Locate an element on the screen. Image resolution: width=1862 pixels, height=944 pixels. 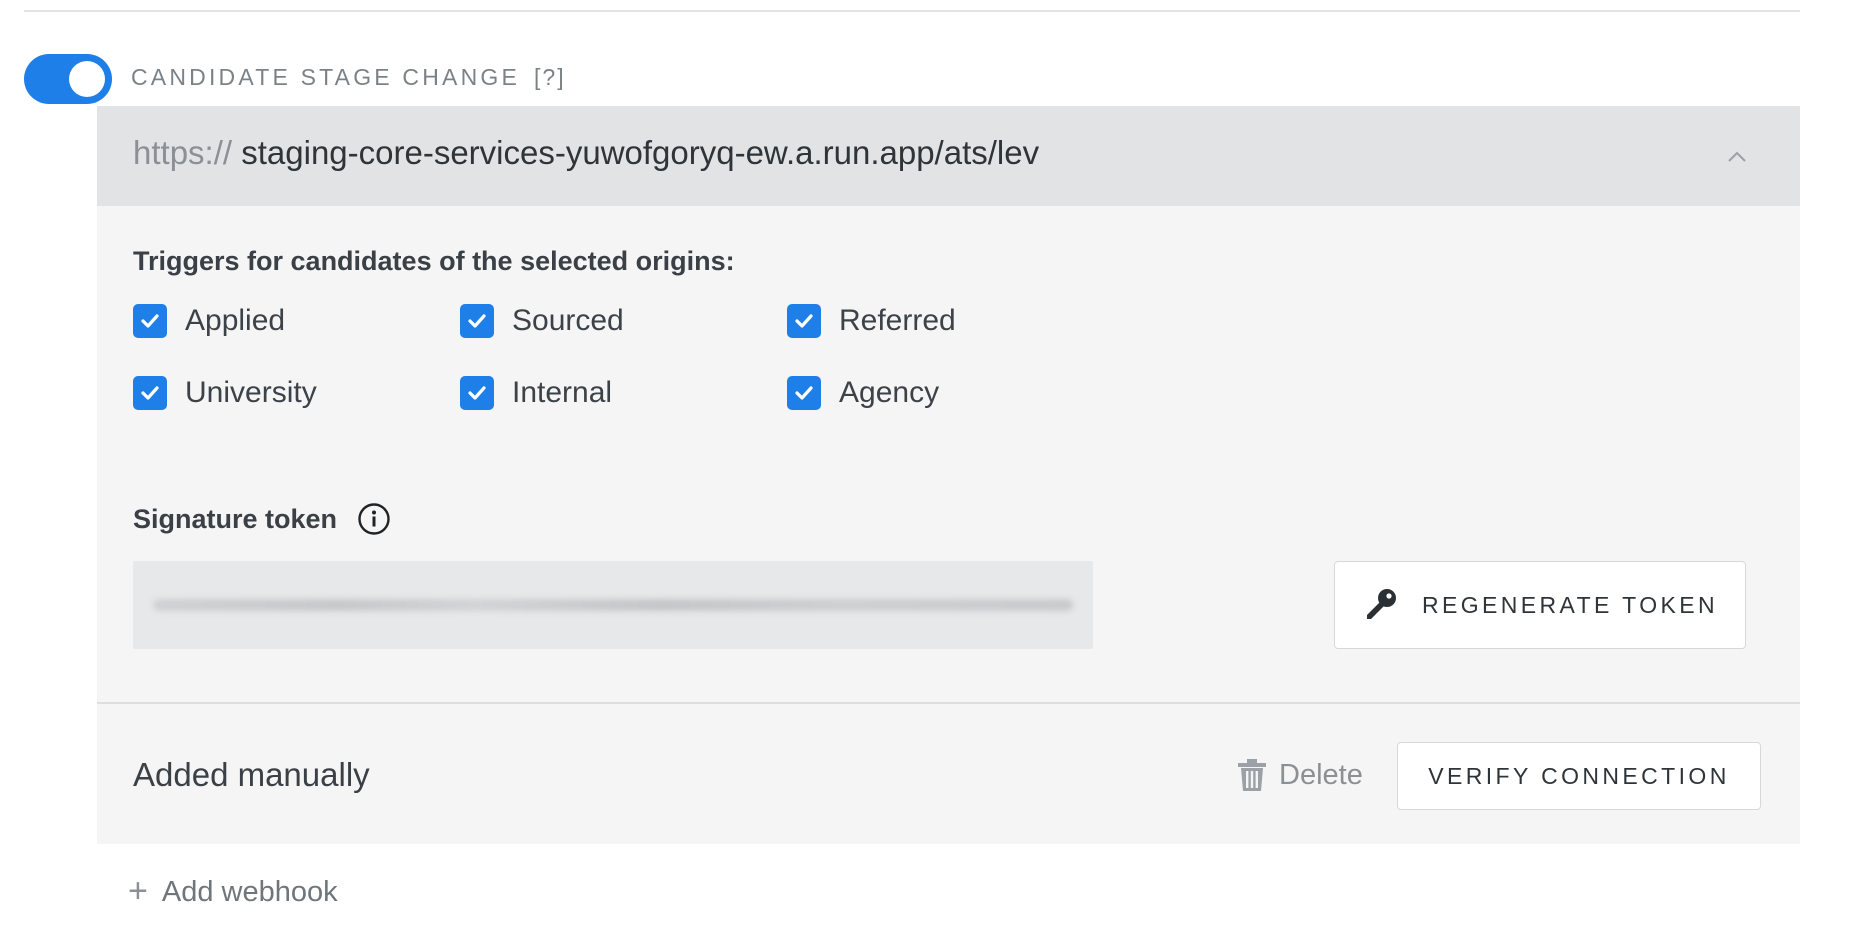
origin-checkbox-university: University is located at coordinates (225, 393).